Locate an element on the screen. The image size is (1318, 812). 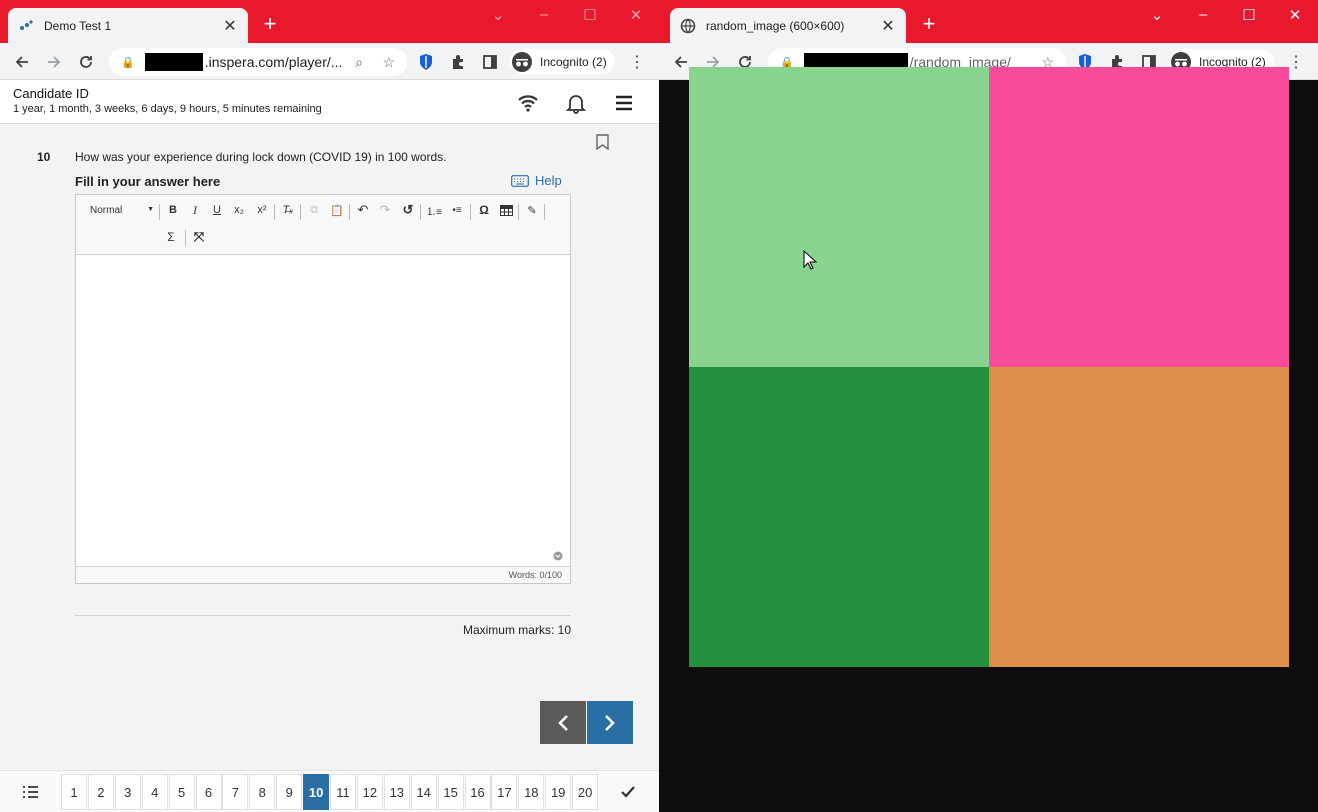
side-panel-icon is located at coordinates (490, 62).